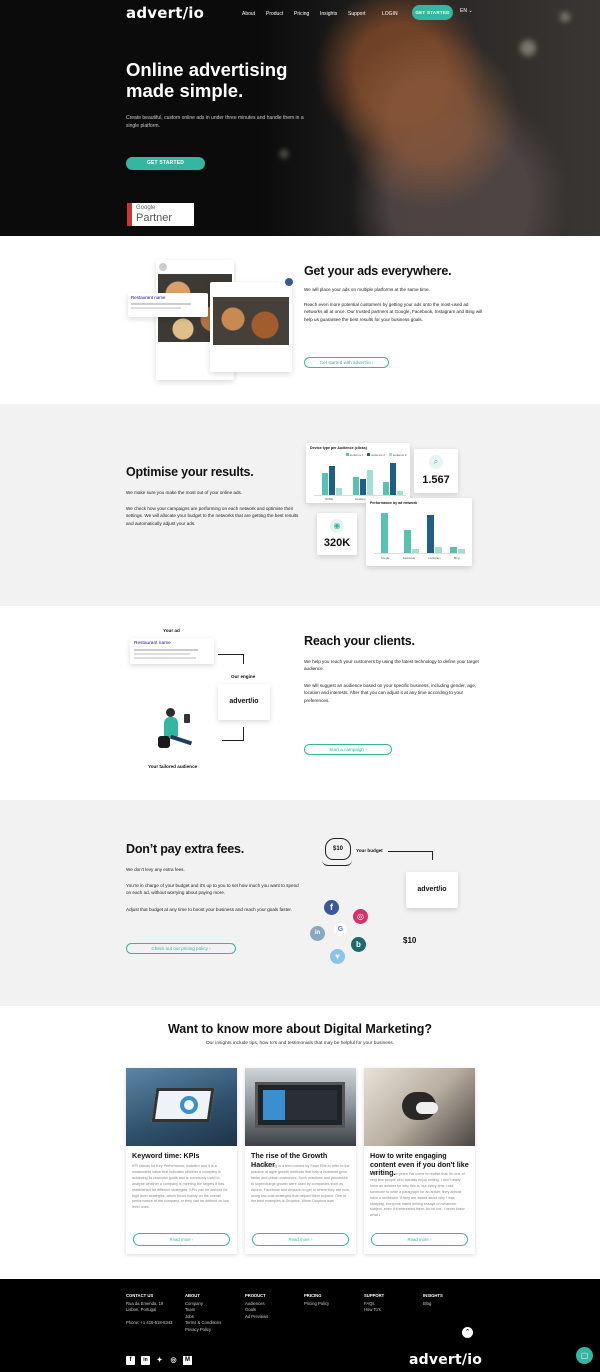  What do you see at coordinates (466, 11) in the screenshot?
I see `language-selector: EN ⌄` at bounding box center [466, 11].